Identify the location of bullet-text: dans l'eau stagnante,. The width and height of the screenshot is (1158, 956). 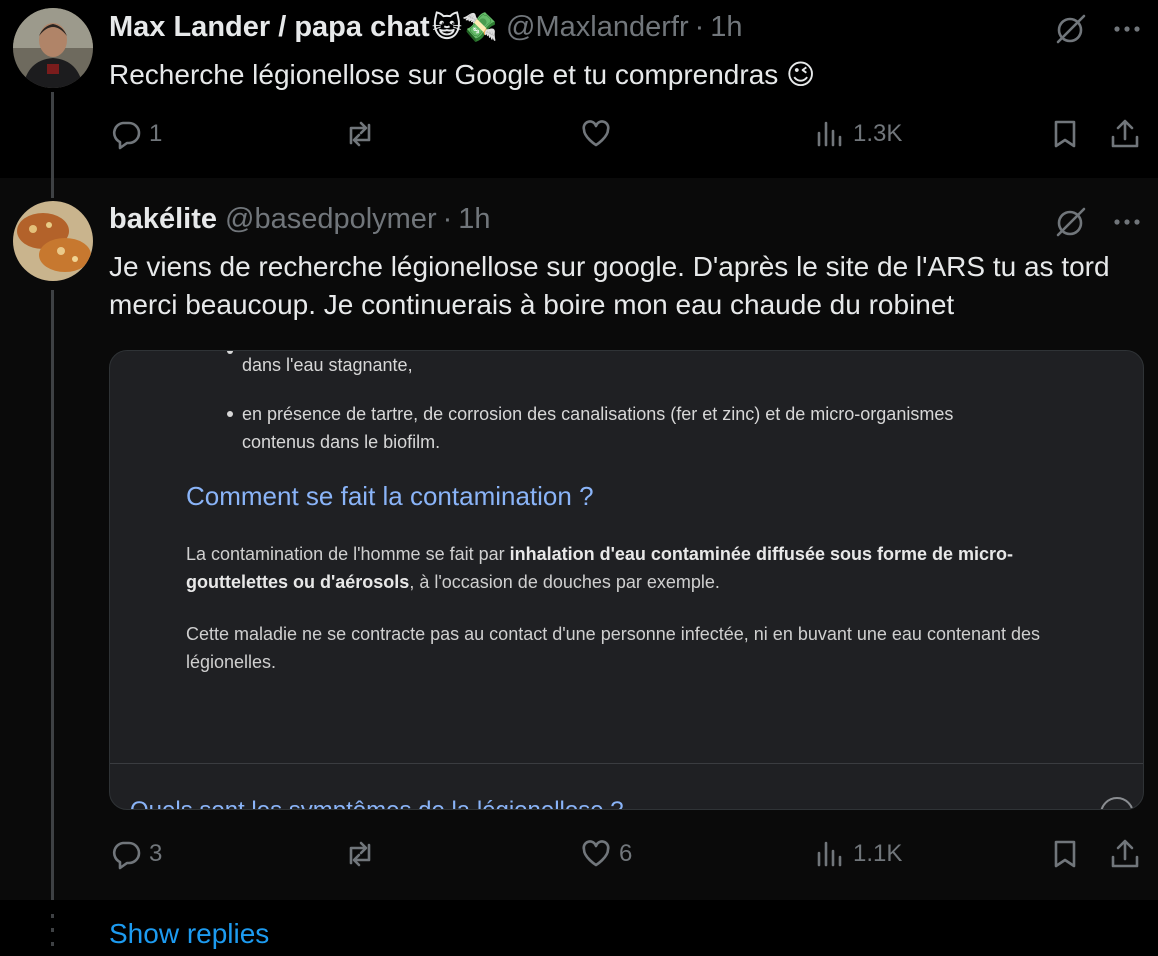
(327, 365).